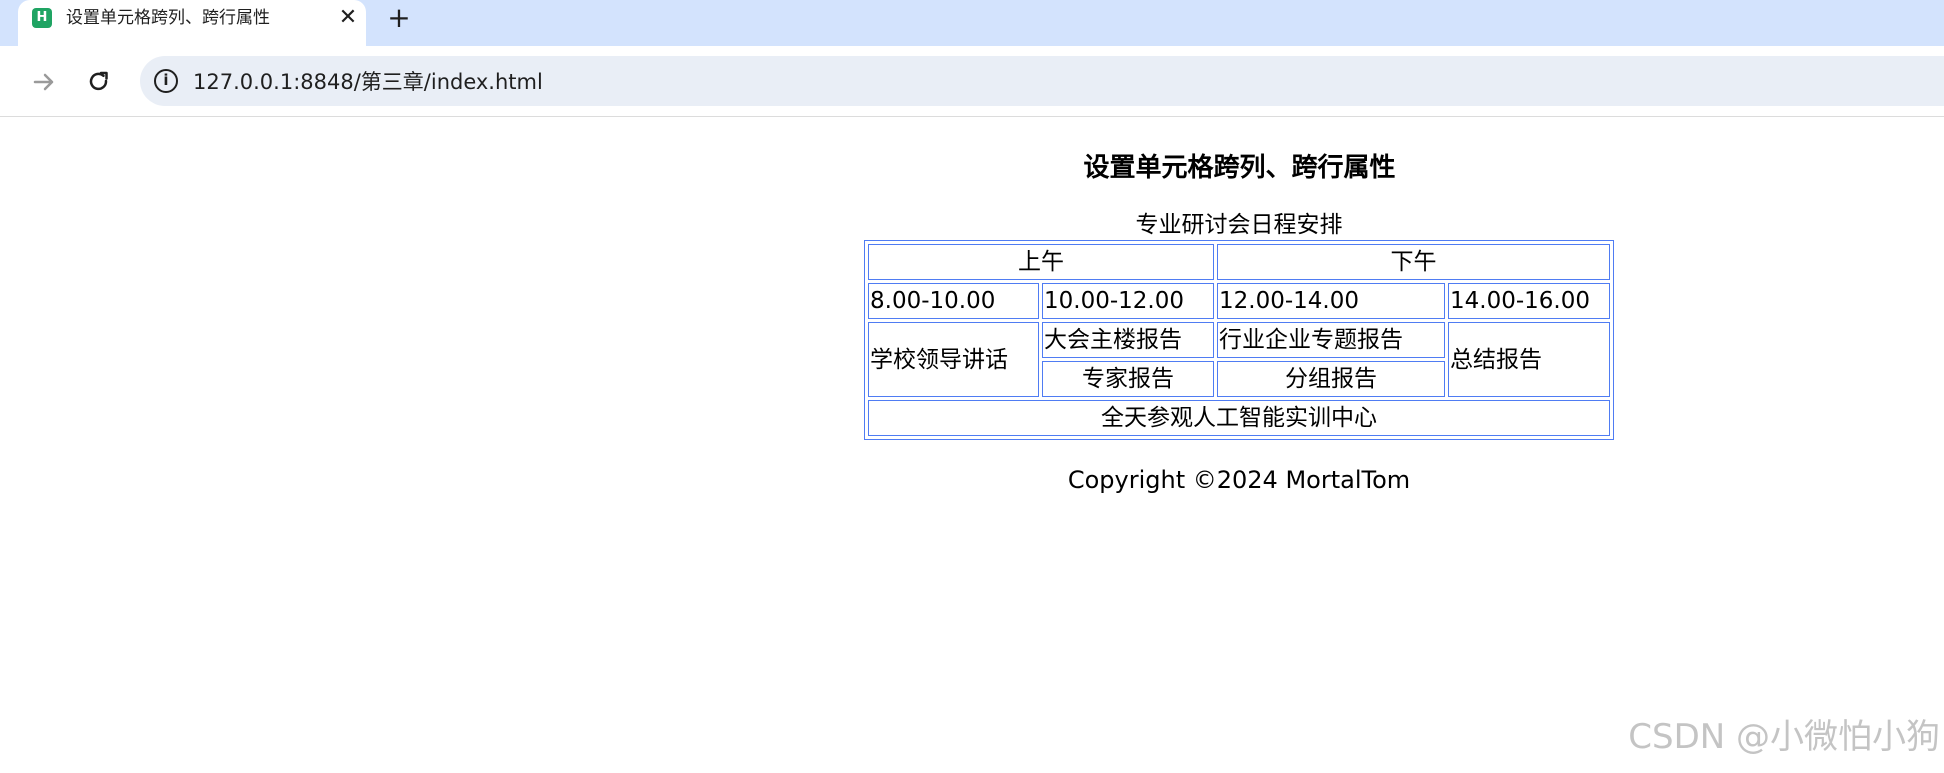 This screenshot has width=1944, height=773. Describe the element at coordinates (1239, 225) in the screenshot. I see `table-caption: 专业研讨会日程安排` at that location.